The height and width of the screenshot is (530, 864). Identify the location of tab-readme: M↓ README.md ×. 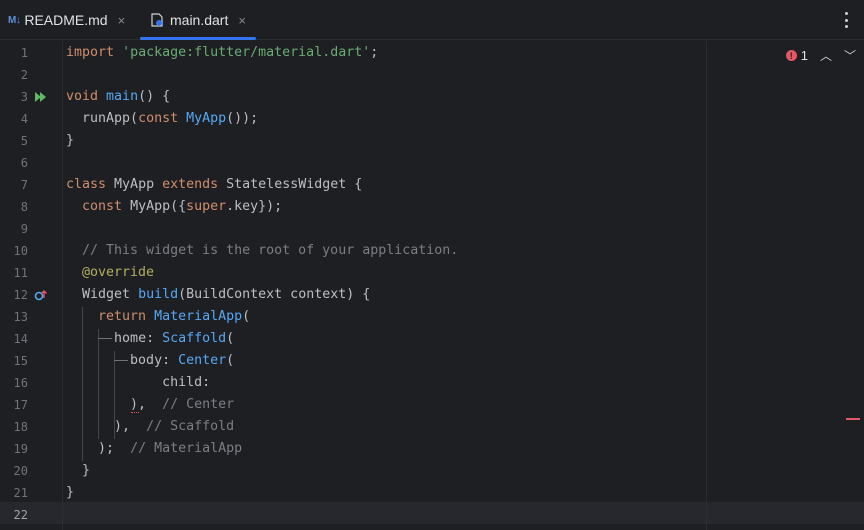
(66, 20).